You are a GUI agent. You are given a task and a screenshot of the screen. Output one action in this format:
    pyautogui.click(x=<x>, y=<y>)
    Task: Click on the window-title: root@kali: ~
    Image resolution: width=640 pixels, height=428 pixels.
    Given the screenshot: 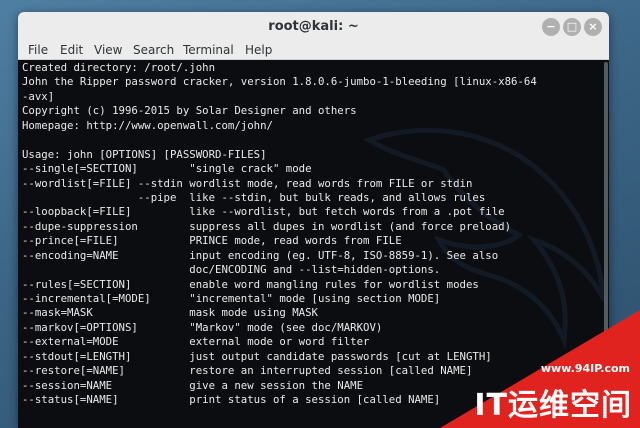 What is the action you would take?
    pyautogui.click(x=313, y=26)
    